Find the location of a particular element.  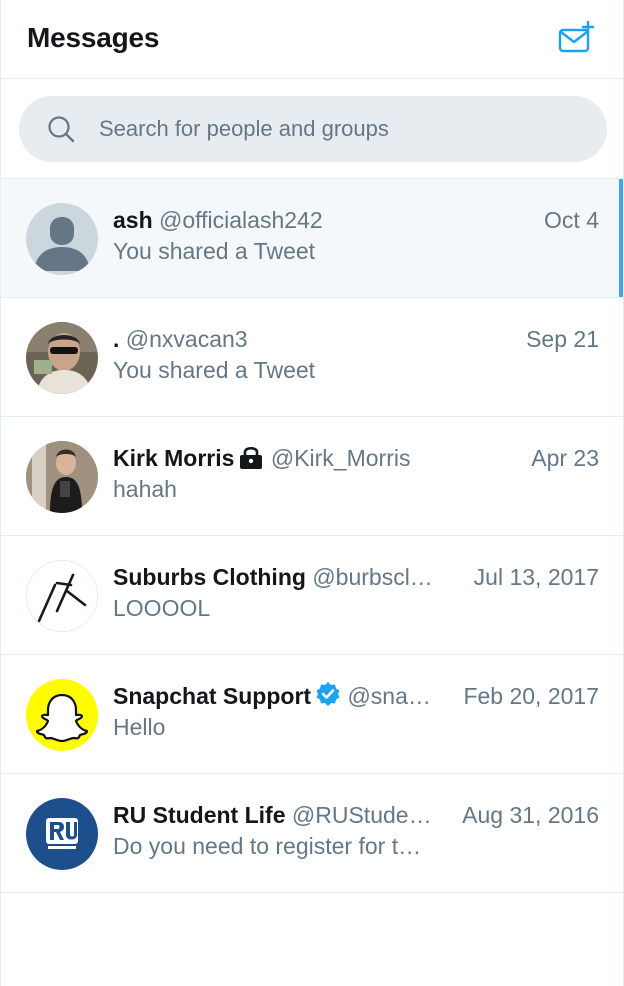

ru-logo-icon is located at coordinates (62, 834).